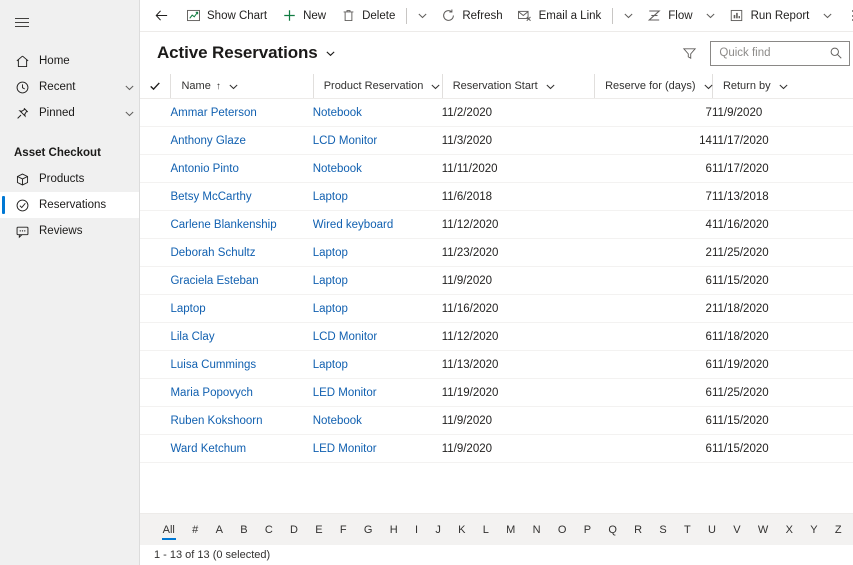 The width and height of the screenshot is (853, 565). Describe the element at coordinates (774, 53) in the screenshot. I see `search-input` at that location.